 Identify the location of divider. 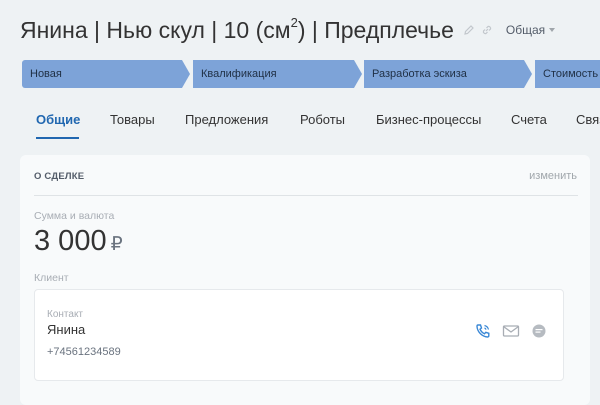
(306, 195).